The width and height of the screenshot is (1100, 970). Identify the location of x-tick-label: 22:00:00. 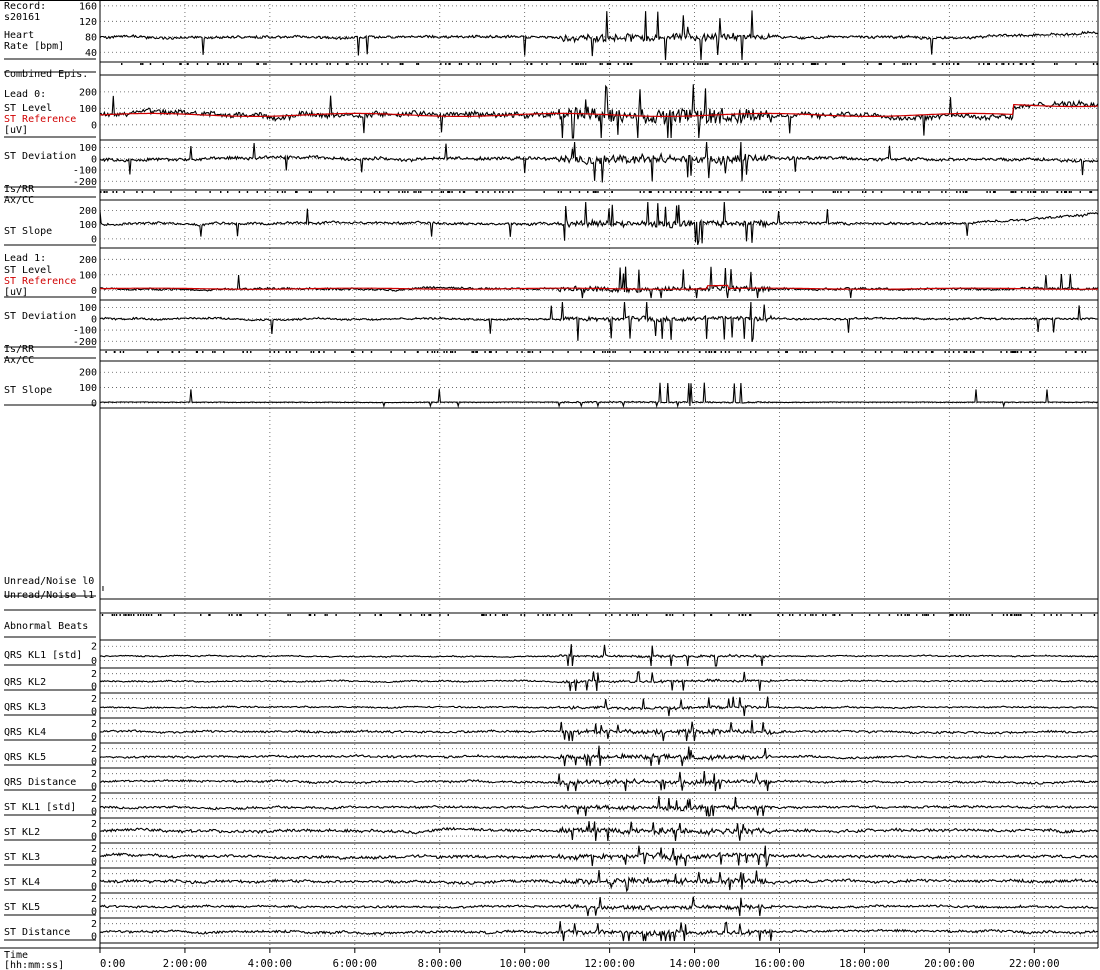
(1034, 964).